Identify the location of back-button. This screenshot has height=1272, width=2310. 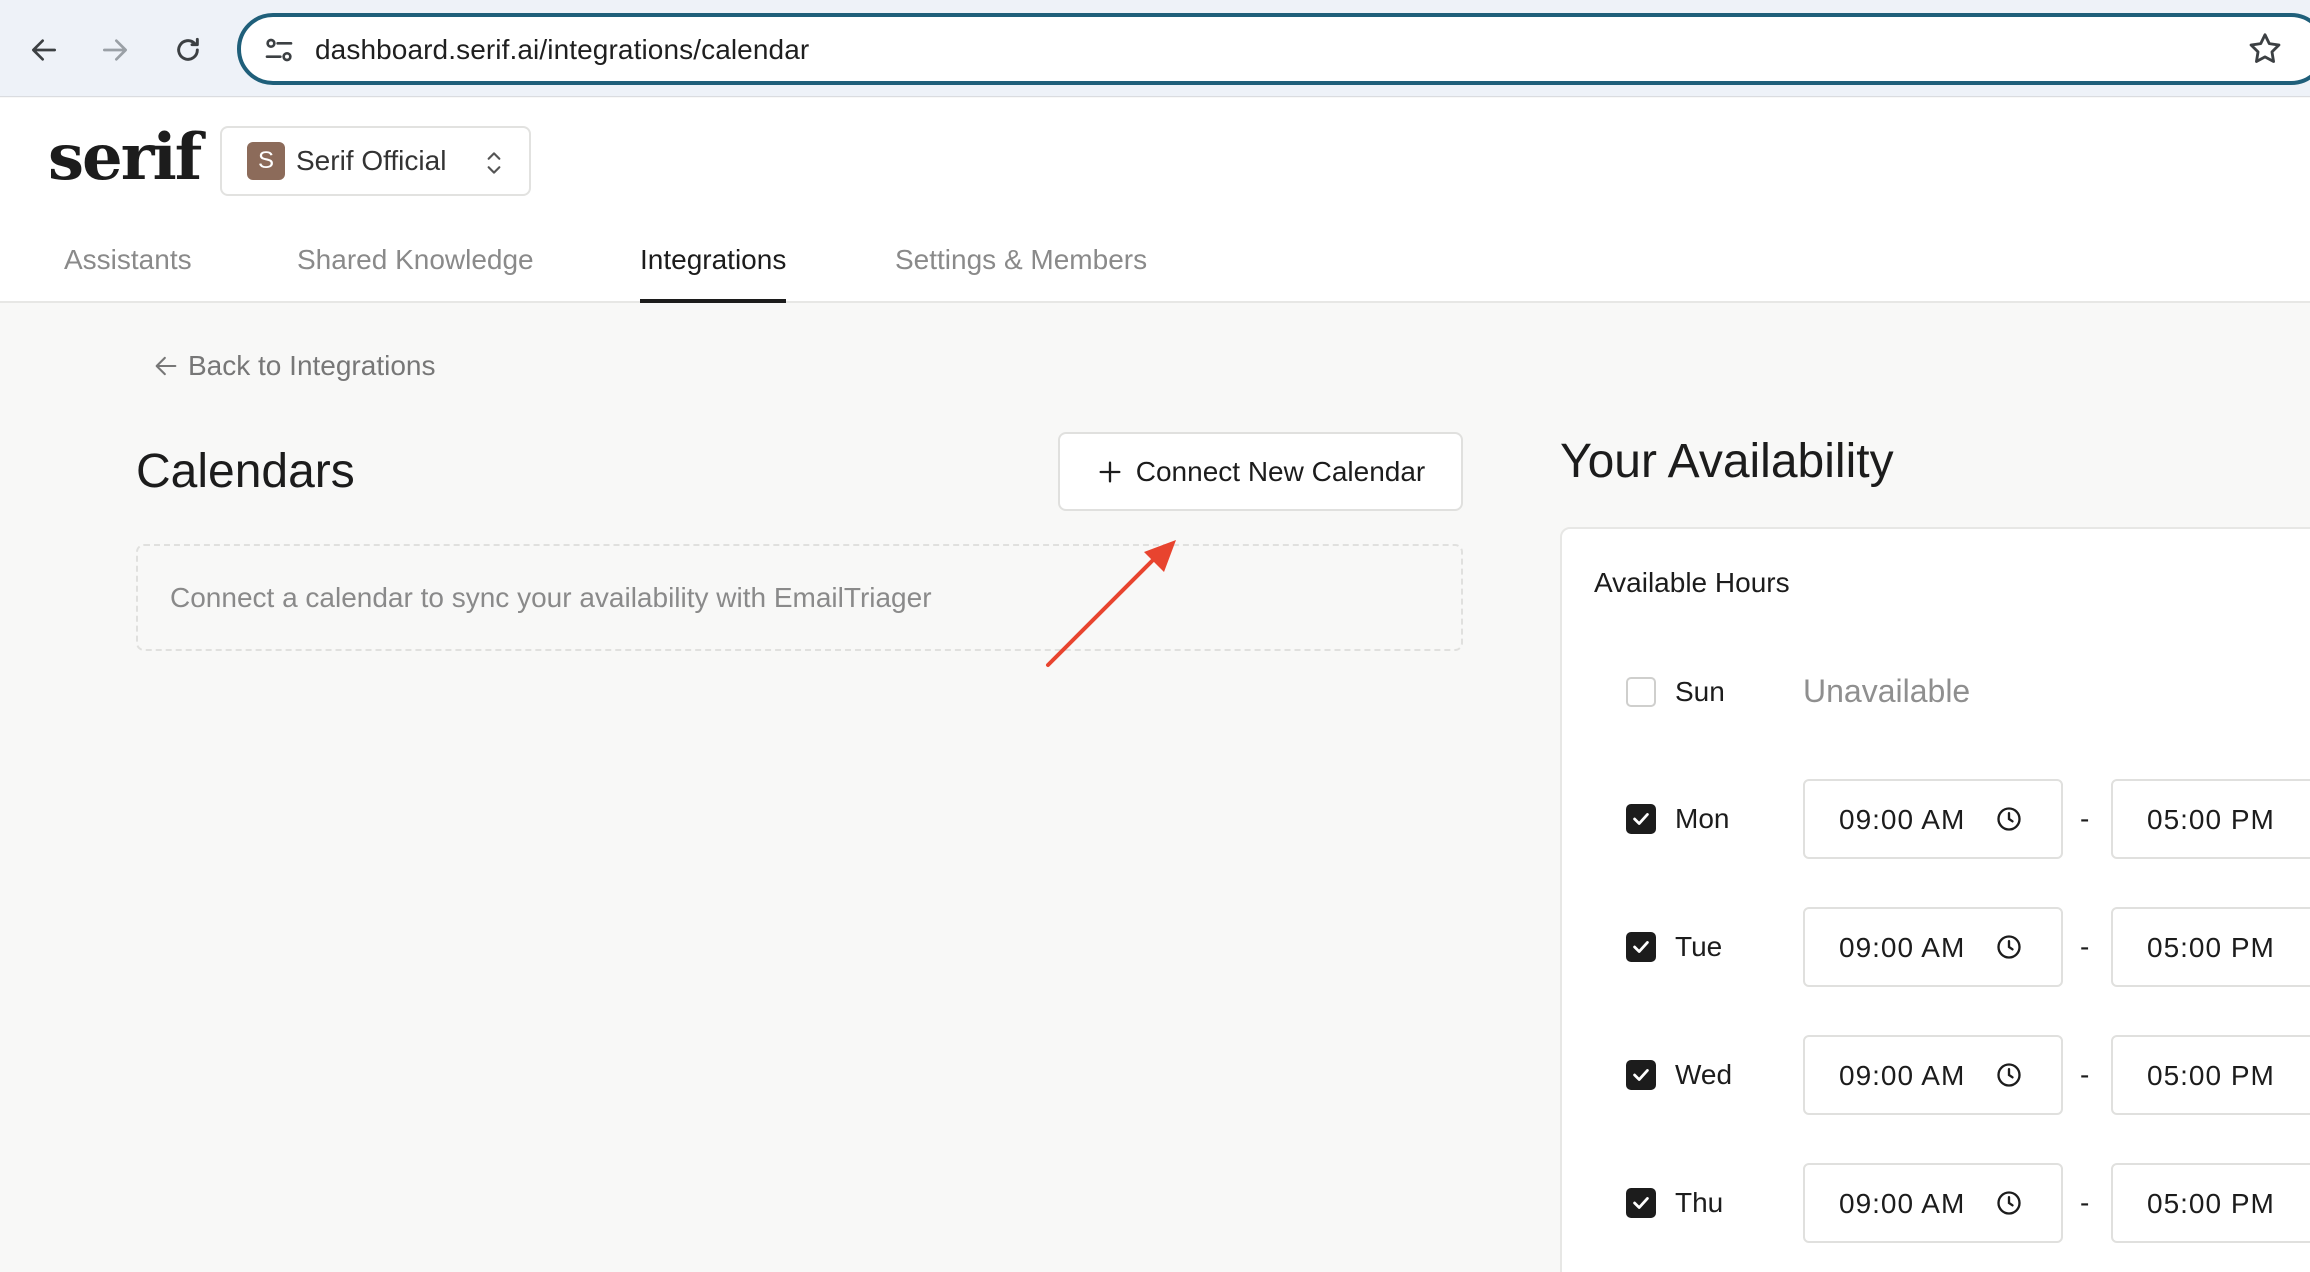
(44, 50).